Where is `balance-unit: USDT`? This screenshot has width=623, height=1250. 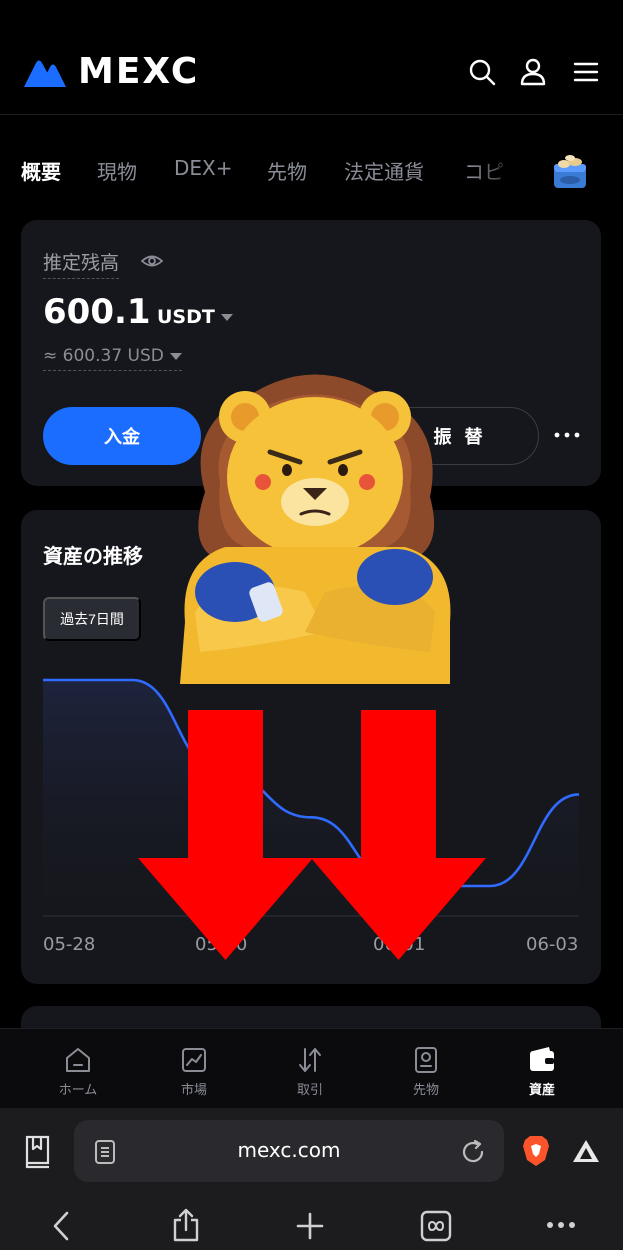
balance-unit: USDT is located at coordinates (186, 317).